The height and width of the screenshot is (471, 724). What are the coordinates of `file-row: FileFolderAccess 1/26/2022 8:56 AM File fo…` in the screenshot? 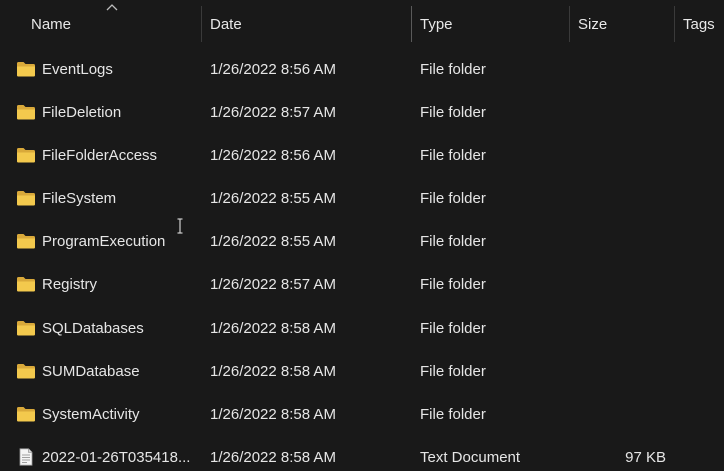 It's located at (362, 155).